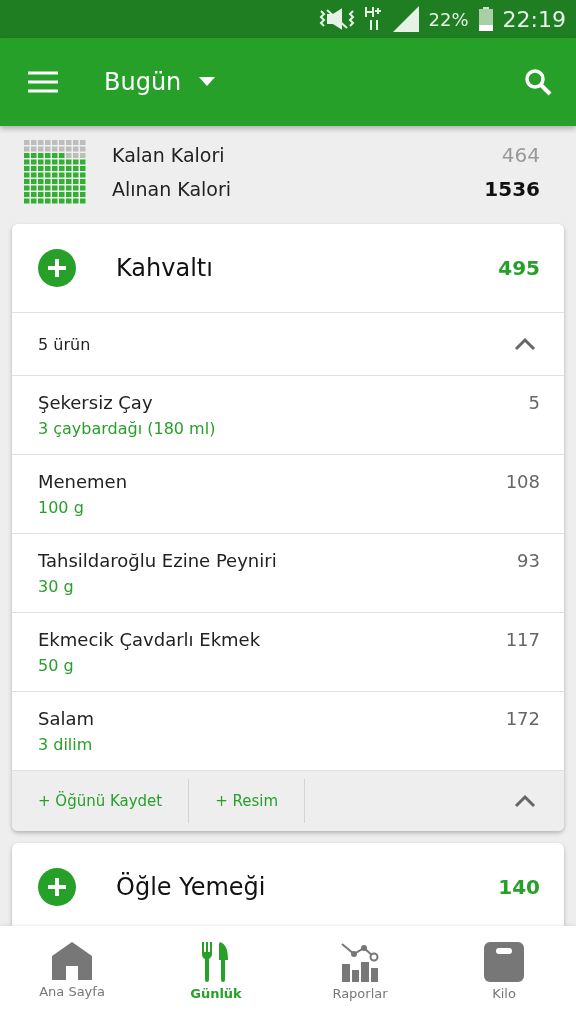 The width and height of the screenshot is (576, 1024). Describe the element at coordinates (534, 402) in the screenshot. I see `food-calories: 5` at that location.